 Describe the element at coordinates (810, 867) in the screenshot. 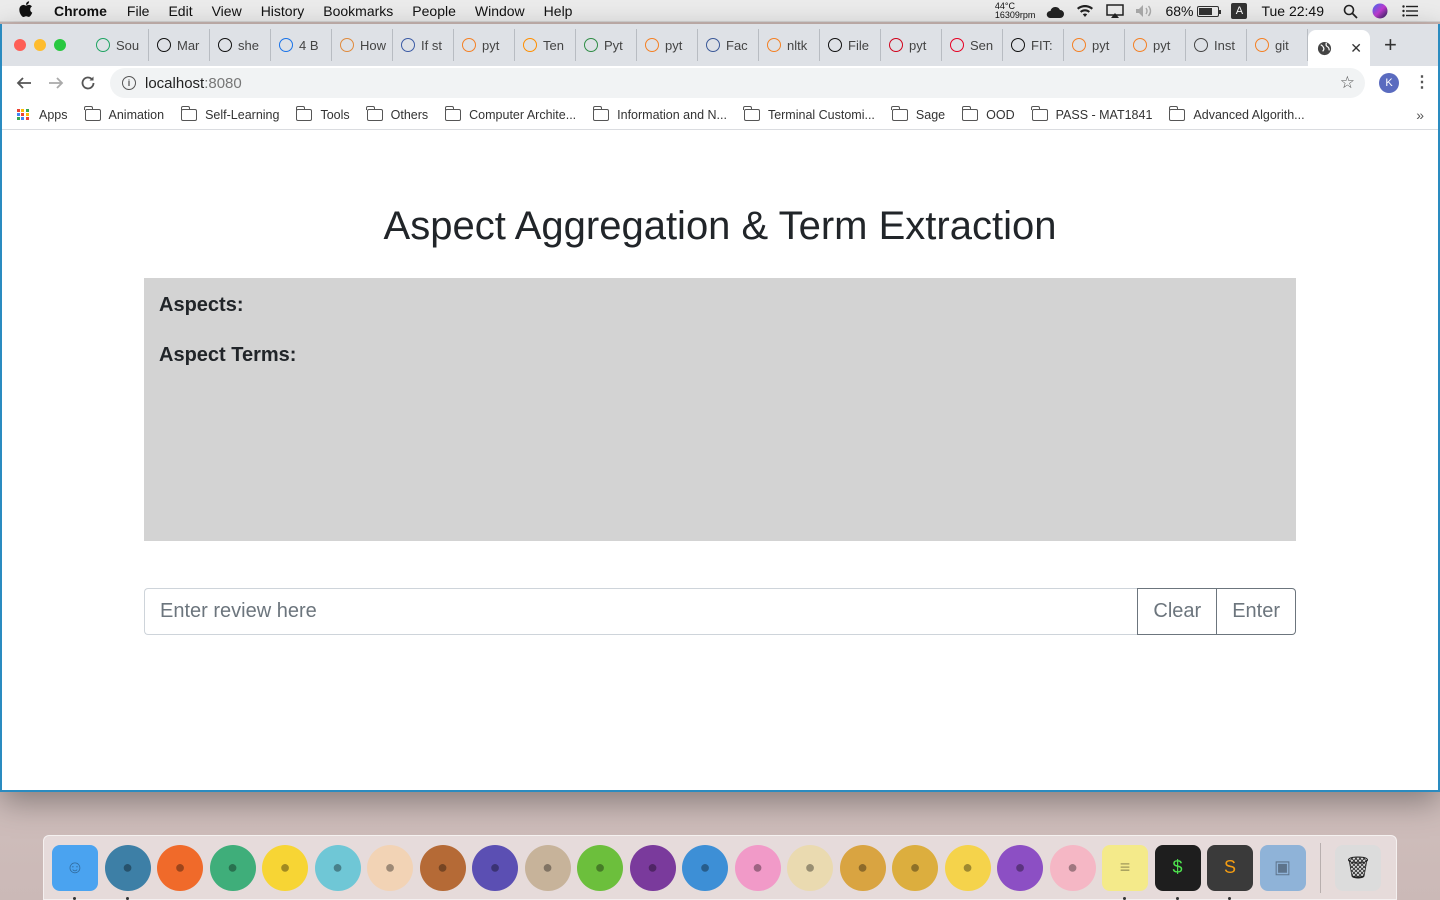

I see `meowth-icon: ●` at that location.